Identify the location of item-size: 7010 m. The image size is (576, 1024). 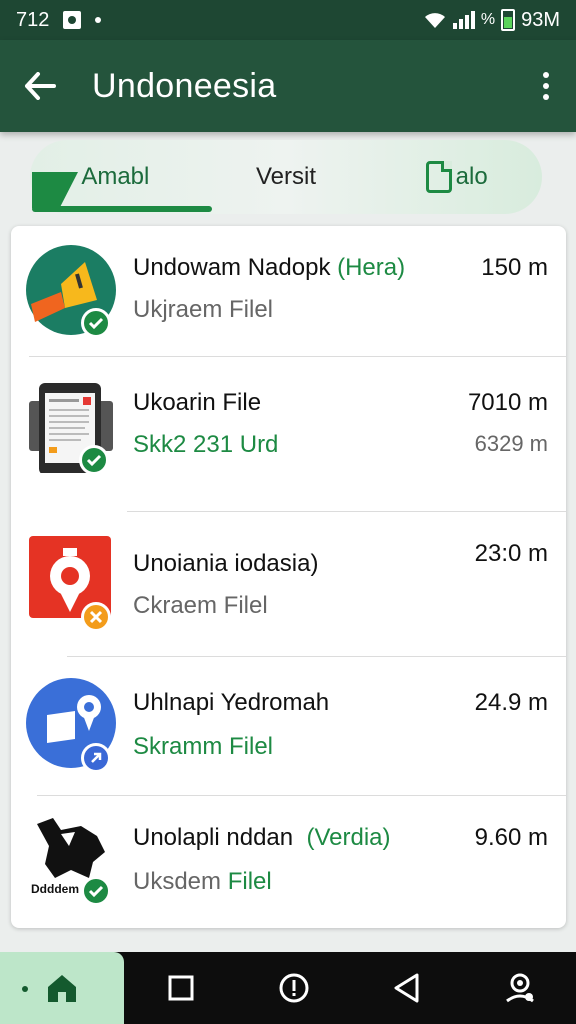
(507, 402).